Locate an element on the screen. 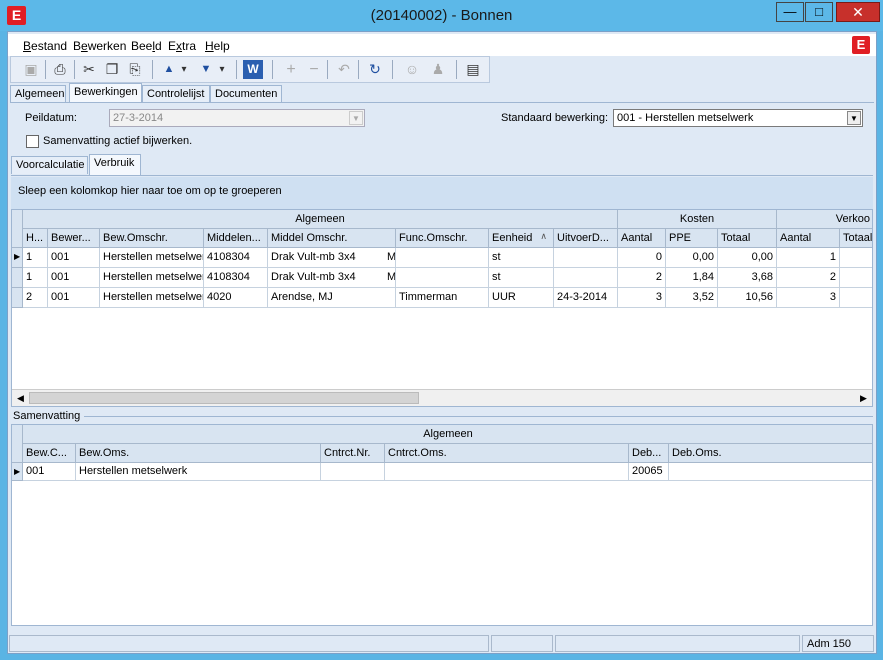 This screenshot has height=660, width=883. tab-documenten: Documenten is located at coordinates (246, 93).